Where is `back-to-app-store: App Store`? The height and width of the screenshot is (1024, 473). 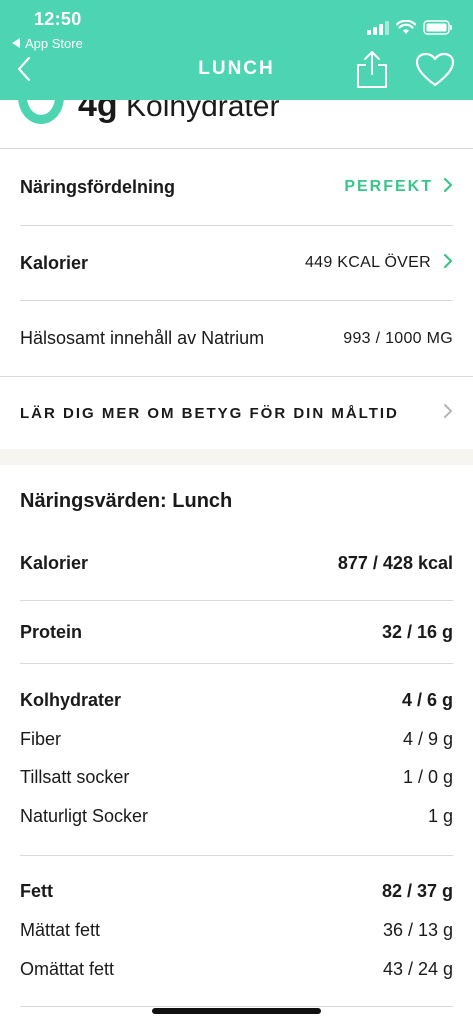
back-to-app-store: App Store is located at coordinates (47, 43).